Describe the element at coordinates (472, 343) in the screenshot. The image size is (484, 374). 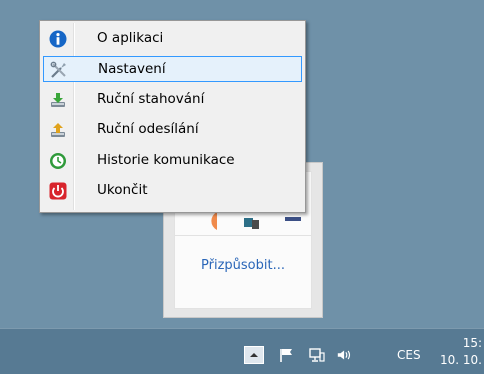
I see `clock-time: 15:` at that location.